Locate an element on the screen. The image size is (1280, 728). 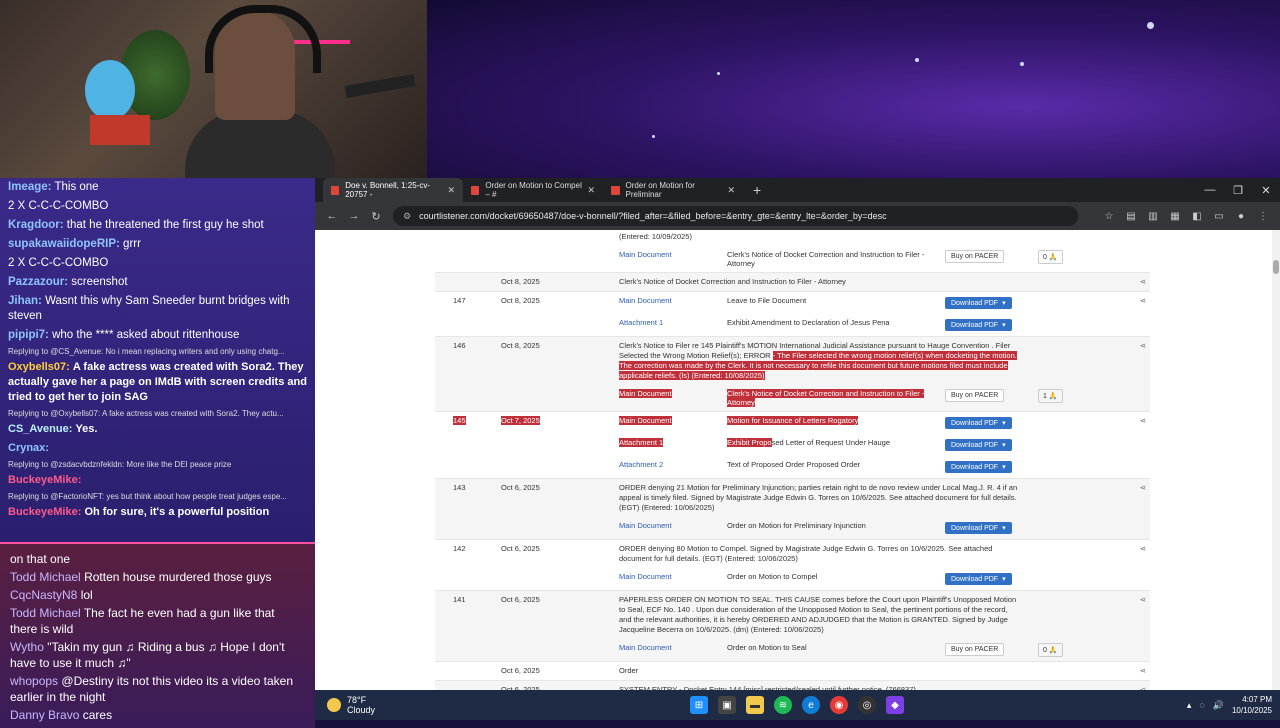
obs-icon: ◎ is located at coordinates (867, 705).